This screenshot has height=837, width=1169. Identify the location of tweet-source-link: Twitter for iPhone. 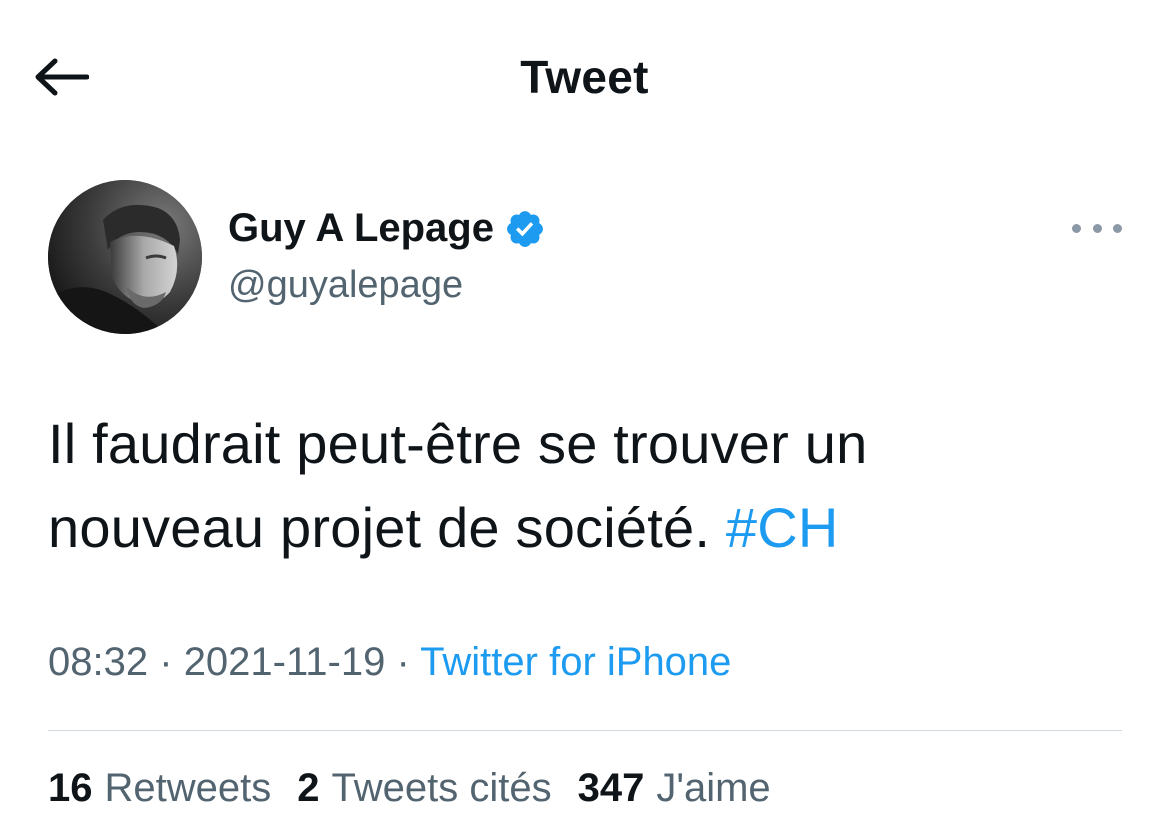
(575, 662).